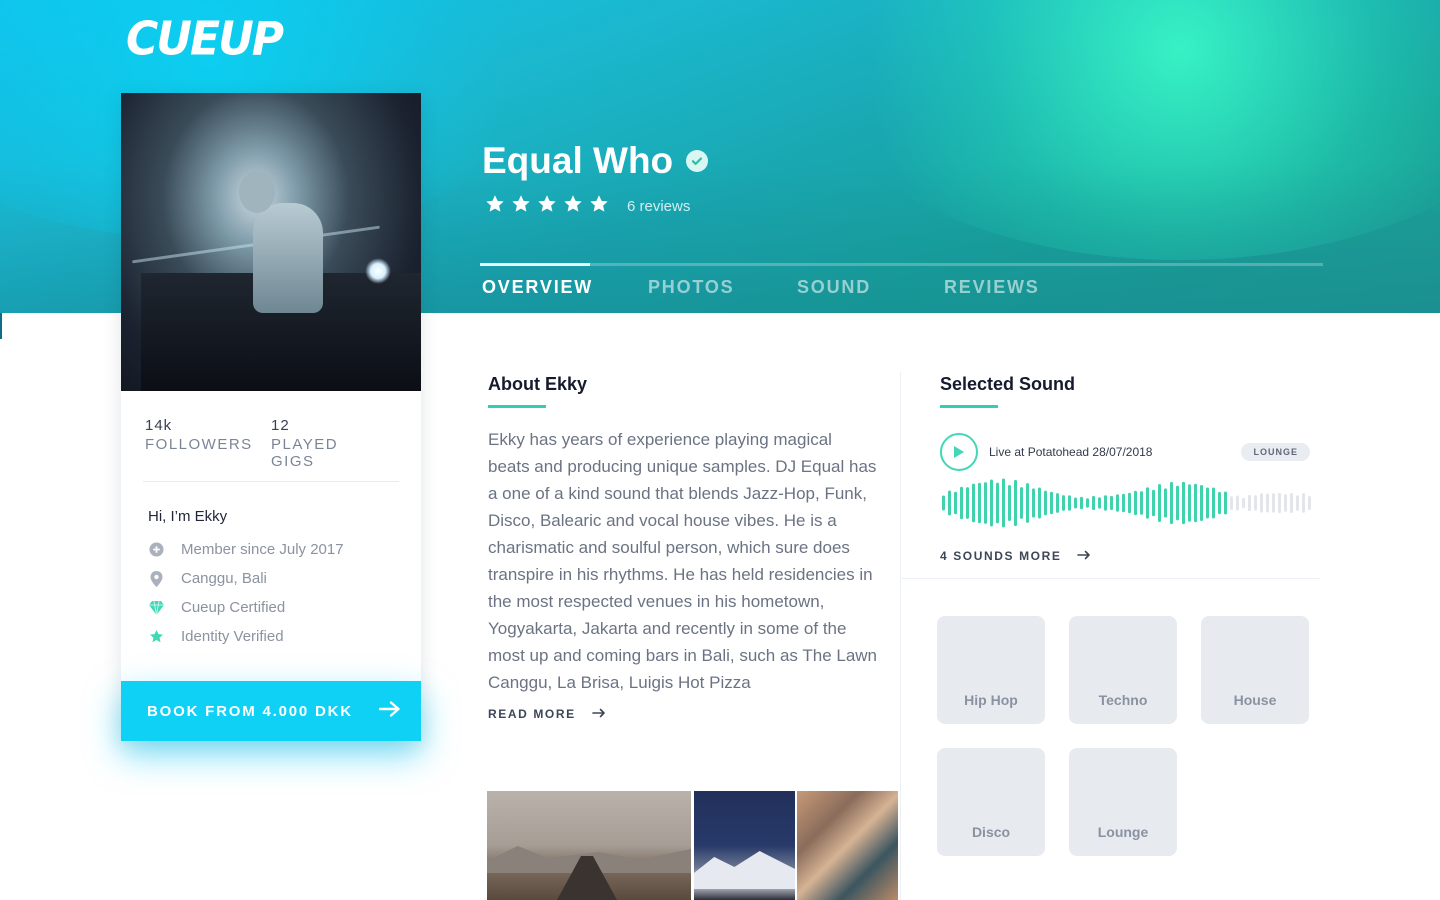 The height and width of the screenshot is (900, 1440). What do you see at coordinates (156, 578) in the screenshot?
I see `location-pin-icon` at bounding box center [156, 578].